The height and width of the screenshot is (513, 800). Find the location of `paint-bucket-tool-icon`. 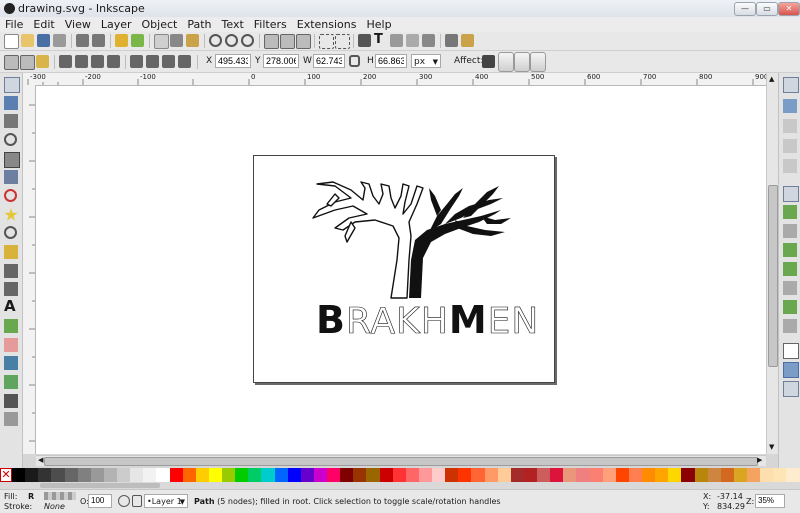

paint-bucket-tool-icon is located at coordinates (11, 363).